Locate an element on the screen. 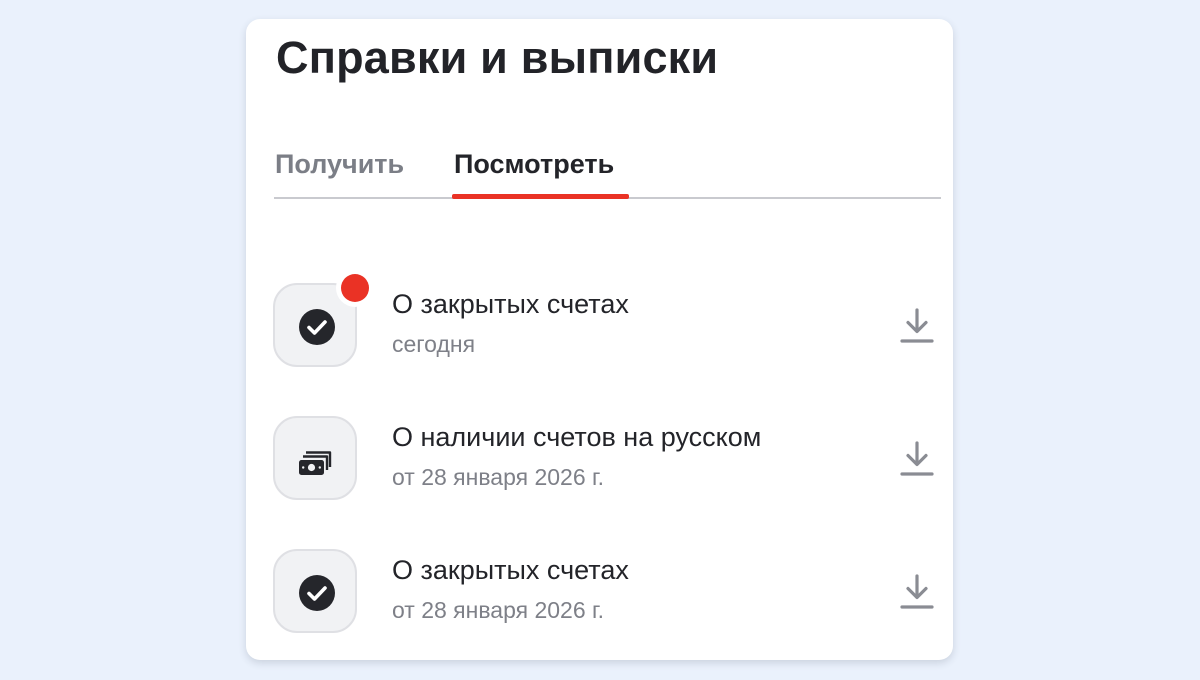 The height and width of the screenshot is (680, 1200). unread-badge is located at coordinates (355, 288).